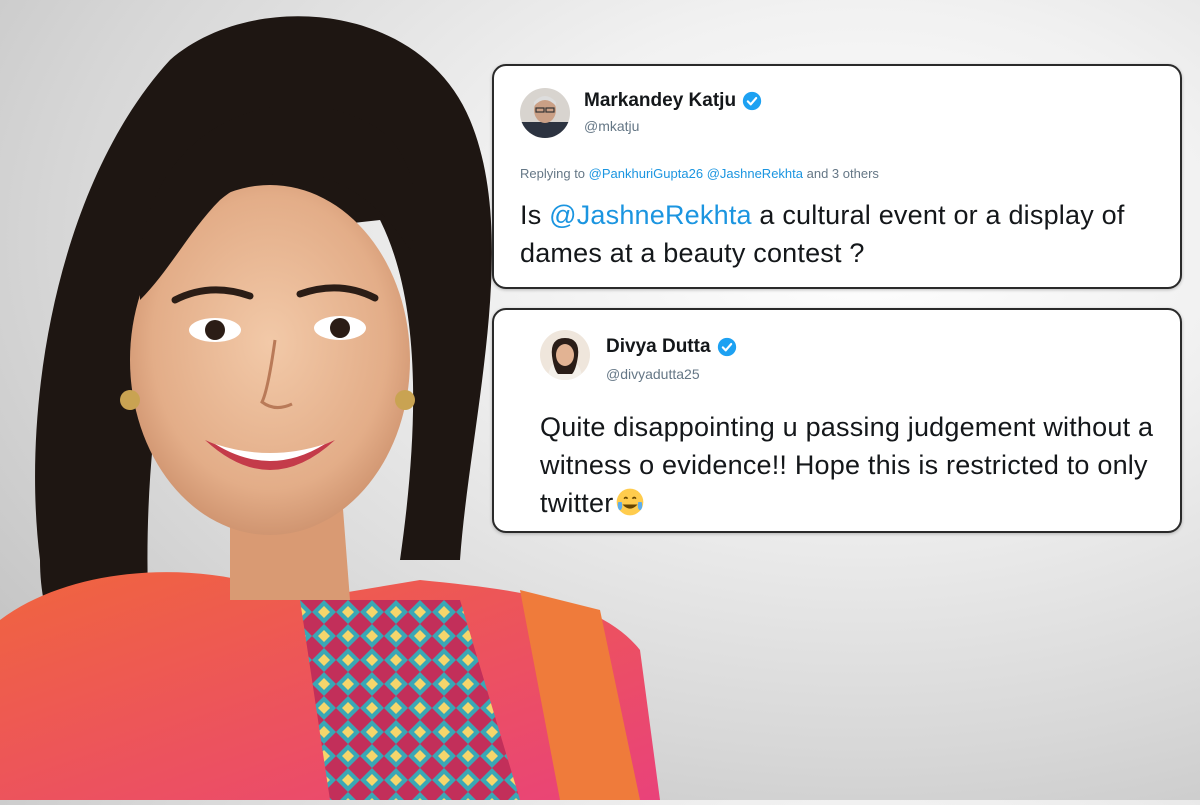  Describe the element at coordinates (630, 502) in the screenshot. I see `face-with-tears-of-joy-icon` at that location.